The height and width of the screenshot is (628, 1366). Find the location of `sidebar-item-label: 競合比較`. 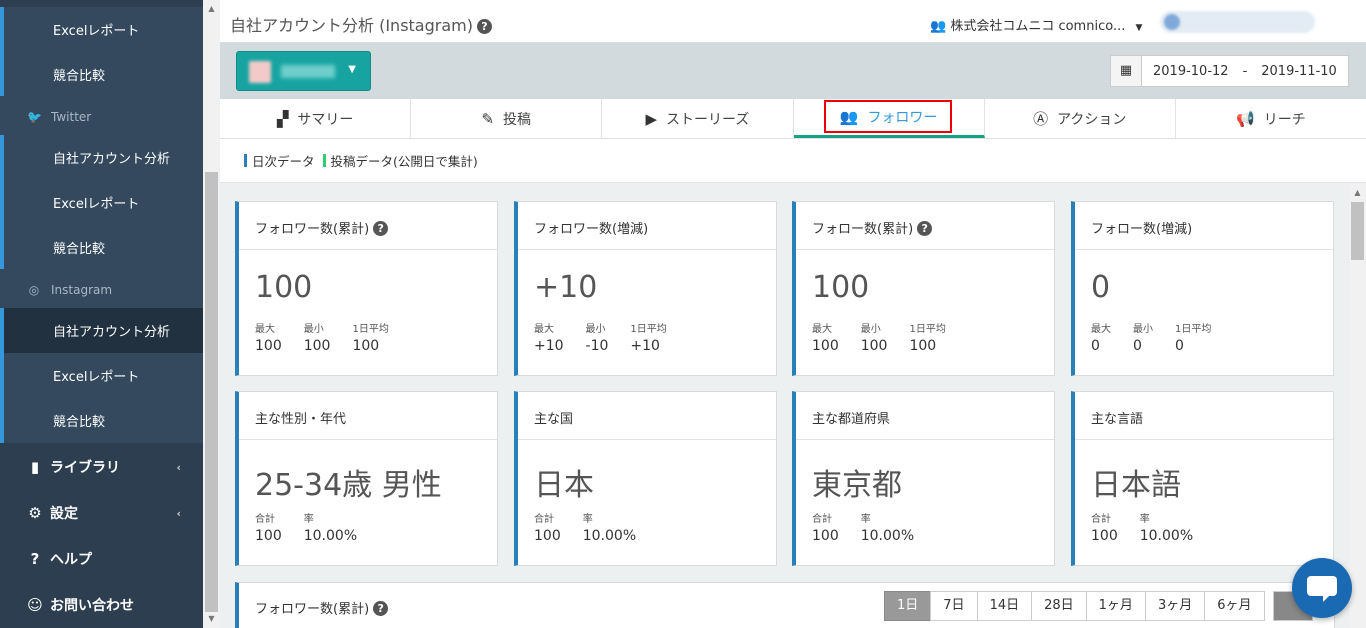

sidebar-item-label: 競合比較 is located at coordinates (79, 76).